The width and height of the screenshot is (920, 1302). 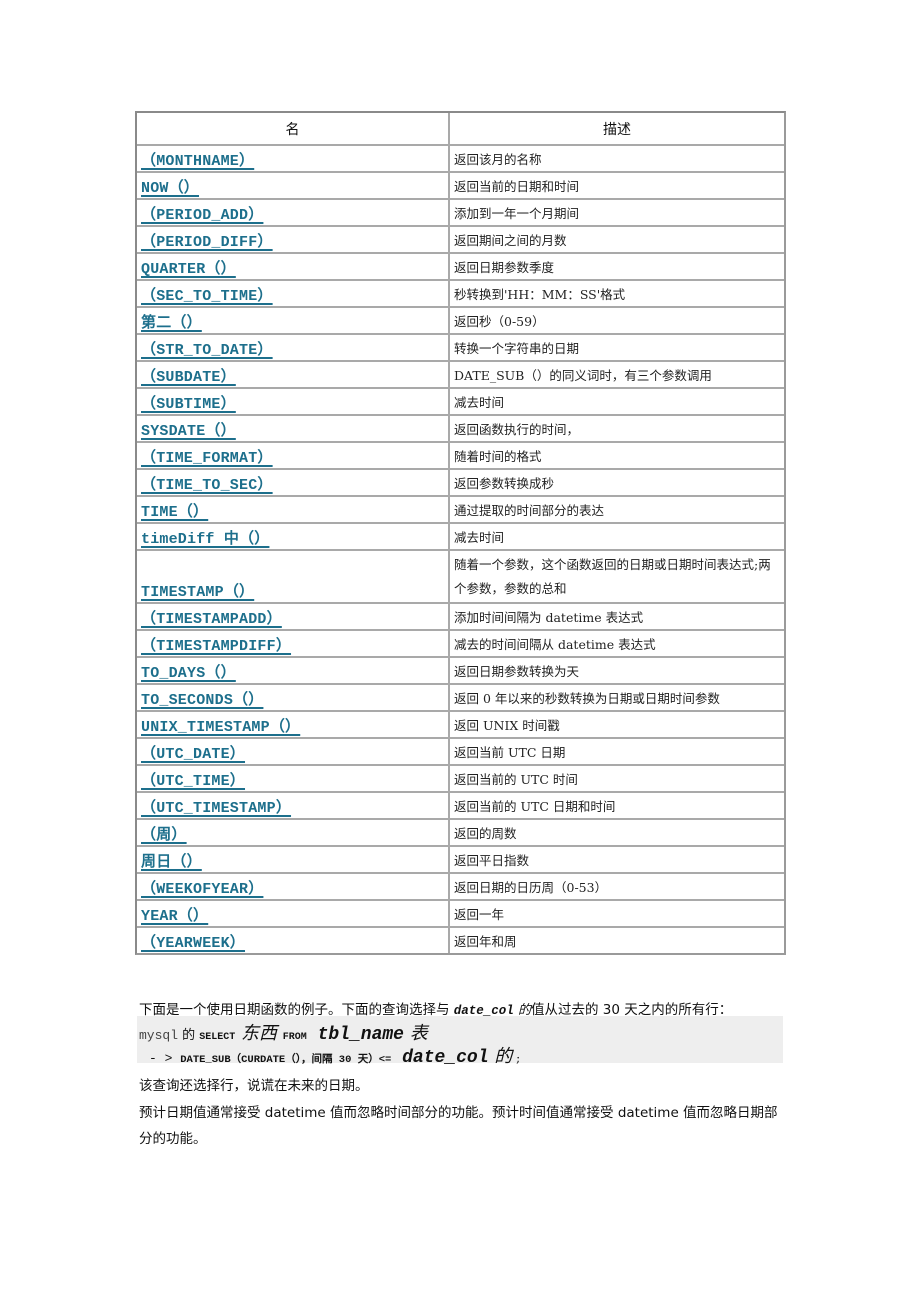 I want to click on function-description: 随着一个参数，这个函数返回的日期或日期时间表达式;两个参数，参数的总和, so click(x=617, y=577).